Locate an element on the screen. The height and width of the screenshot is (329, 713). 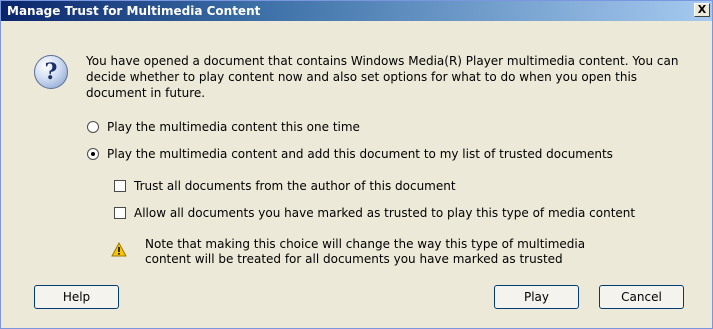
radio-play-once-button is located at coordinates (93, 127).